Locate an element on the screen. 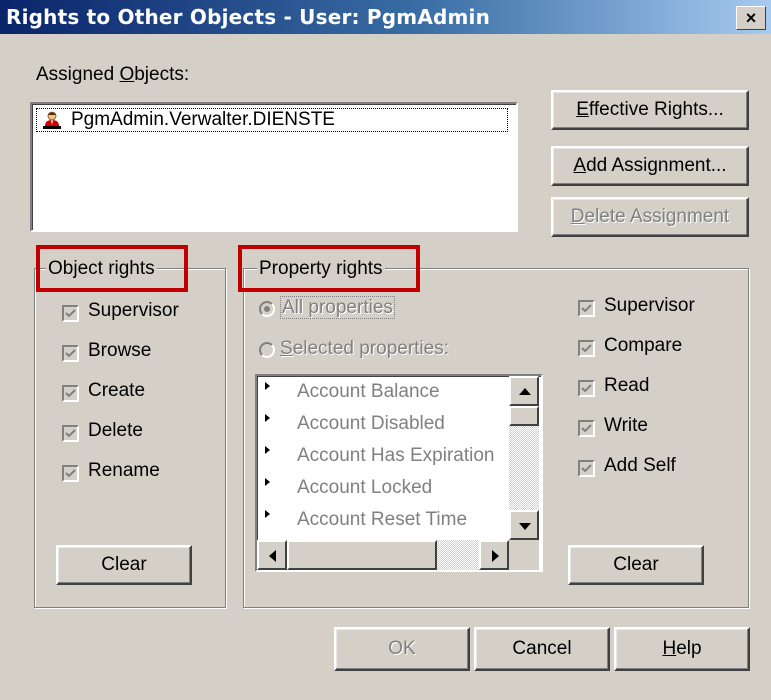  scroll-left-button is located at coordinates (272, 555).